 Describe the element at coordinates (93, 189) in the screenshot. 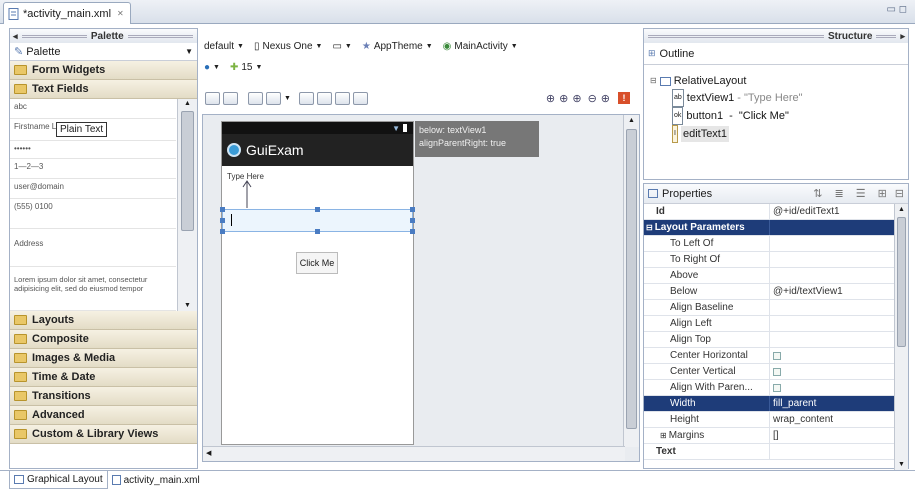

I see `palette-item-email: user@domain` at that location.